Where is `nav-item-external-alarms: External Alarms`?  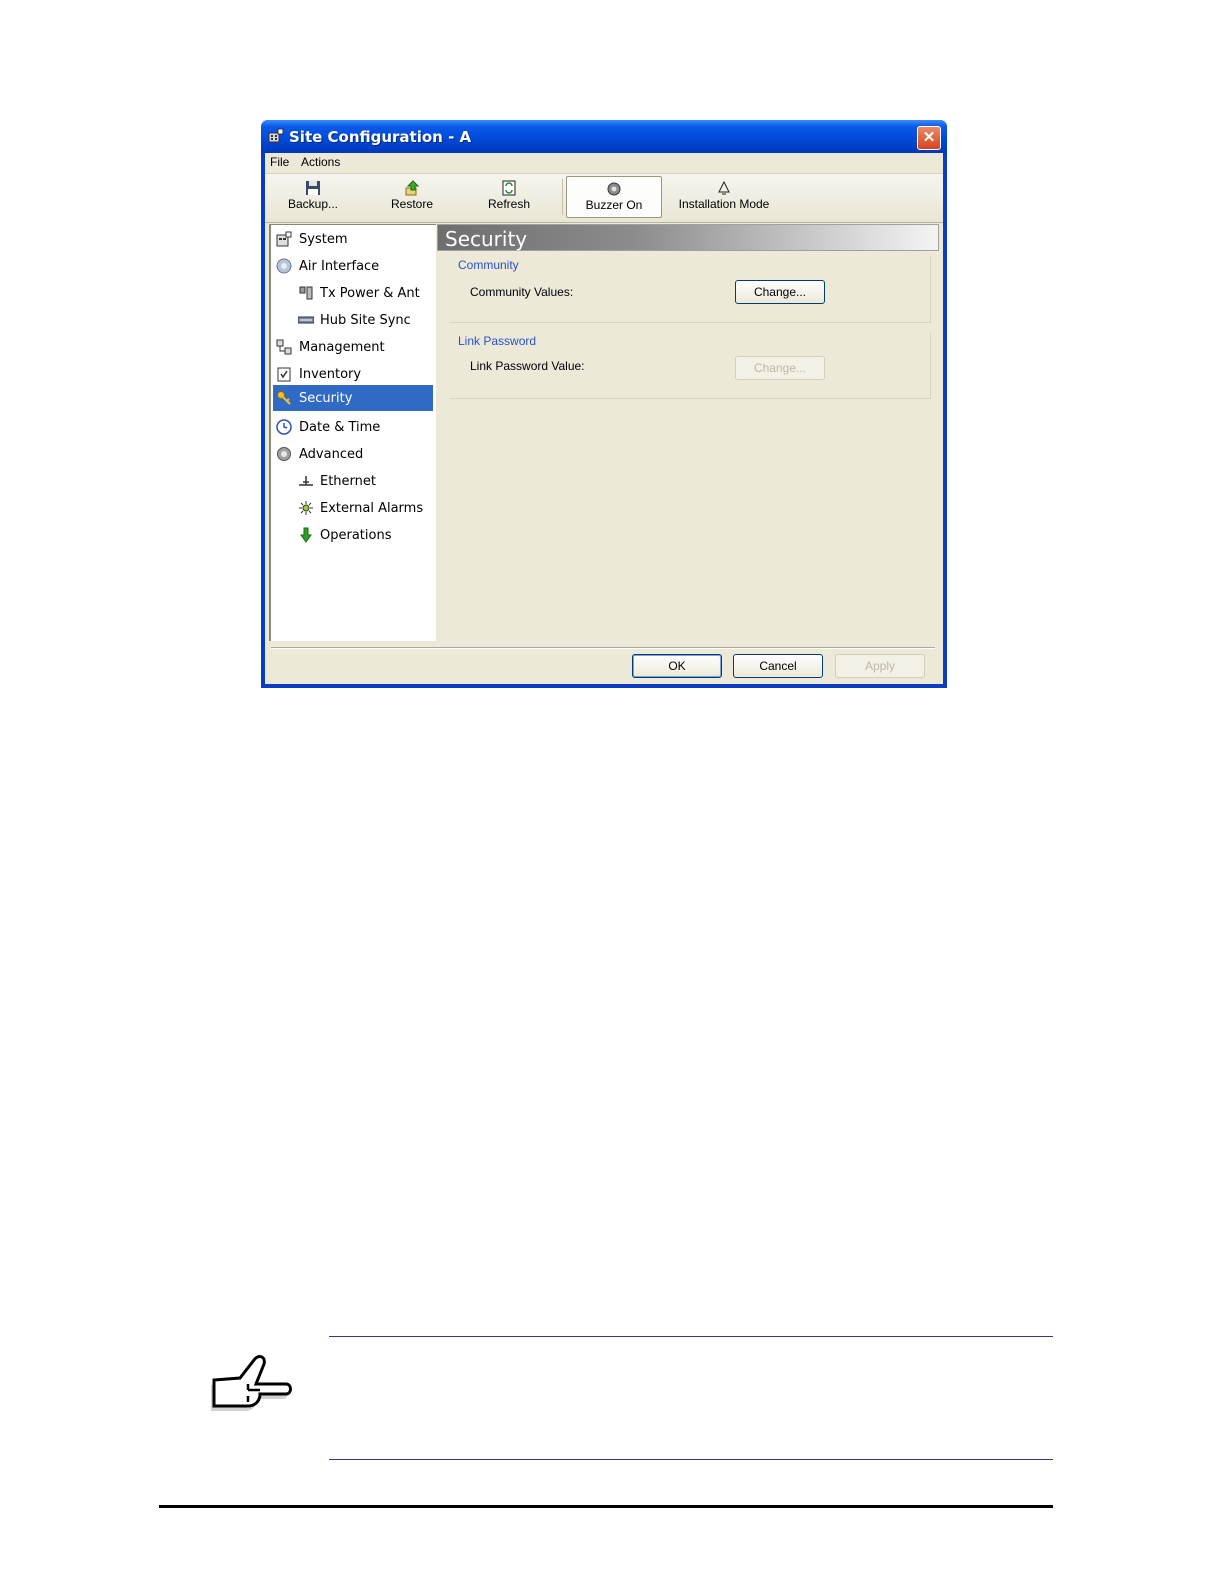
nav-item-external-alarms: External Alarms is located at coordinates (353, 508).